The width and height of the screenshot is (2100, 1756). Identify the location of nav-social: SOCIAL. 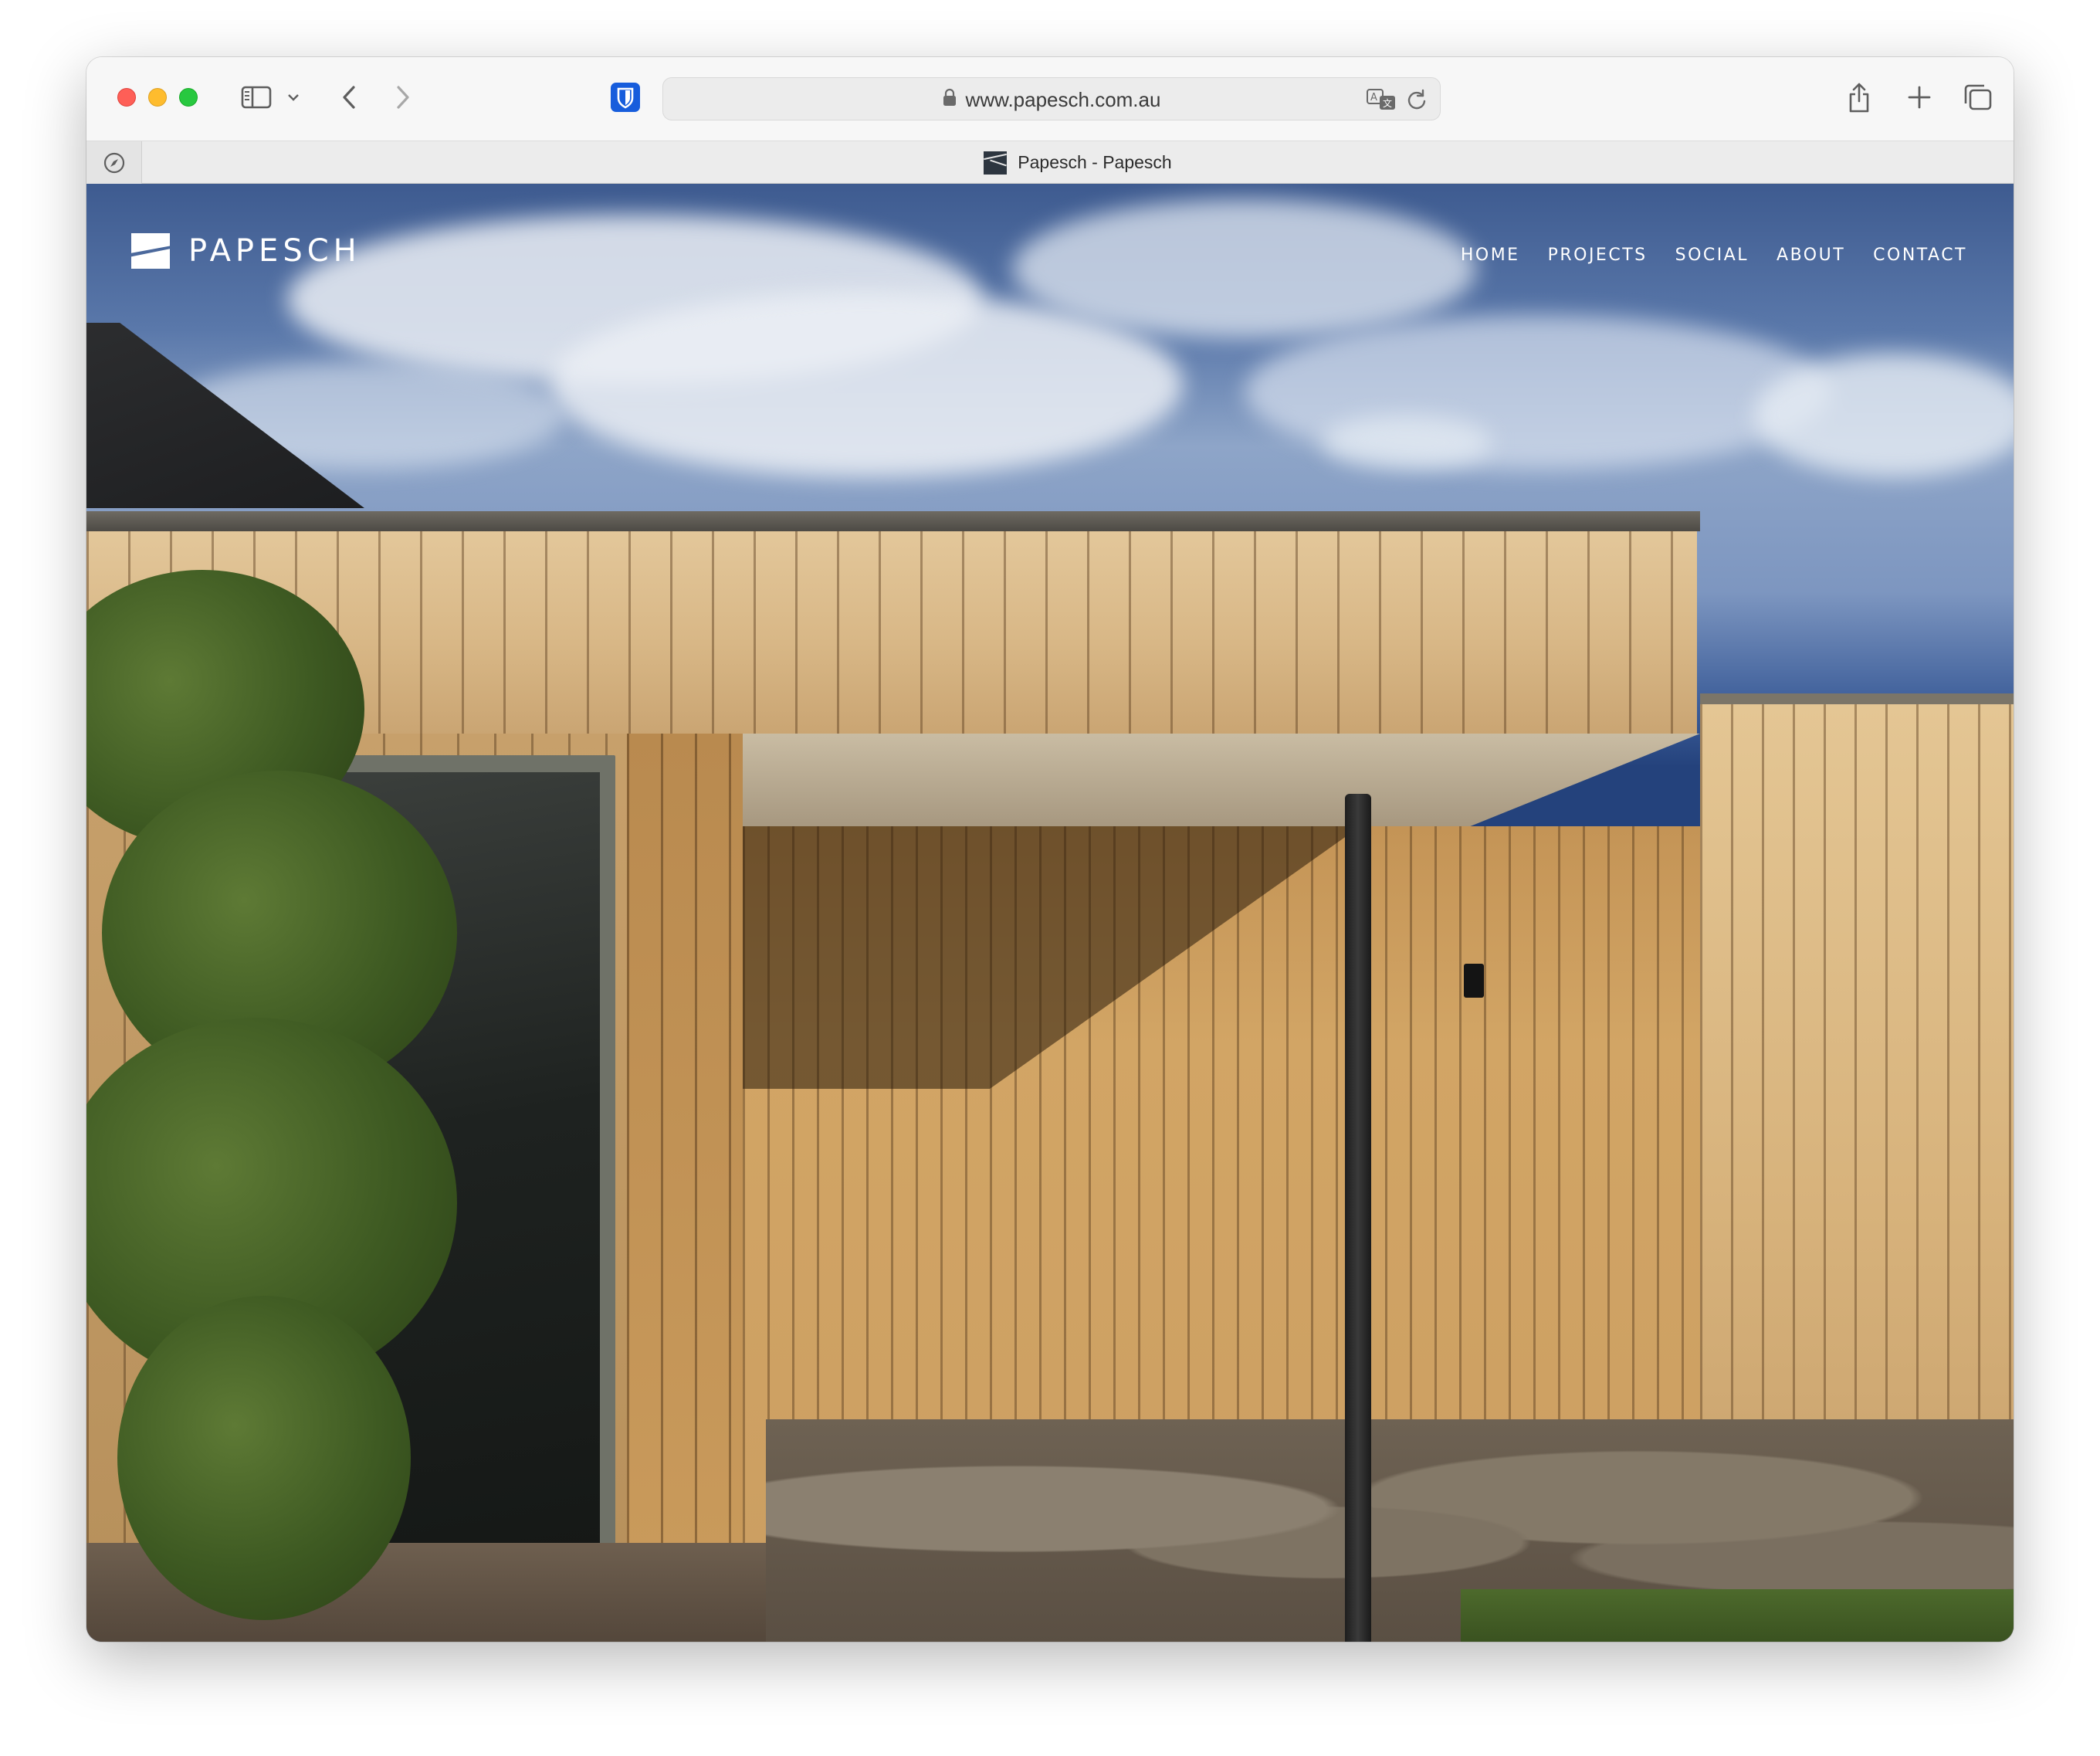
(1712, 255).